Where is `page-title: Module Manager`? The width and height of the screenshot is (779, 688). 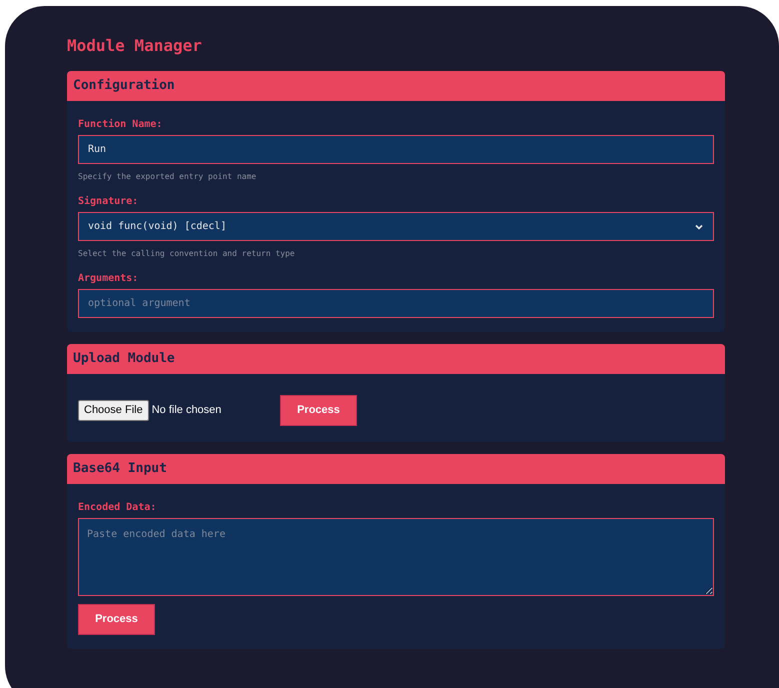
page-title: Module Manager is located at coordinates (135, 46).